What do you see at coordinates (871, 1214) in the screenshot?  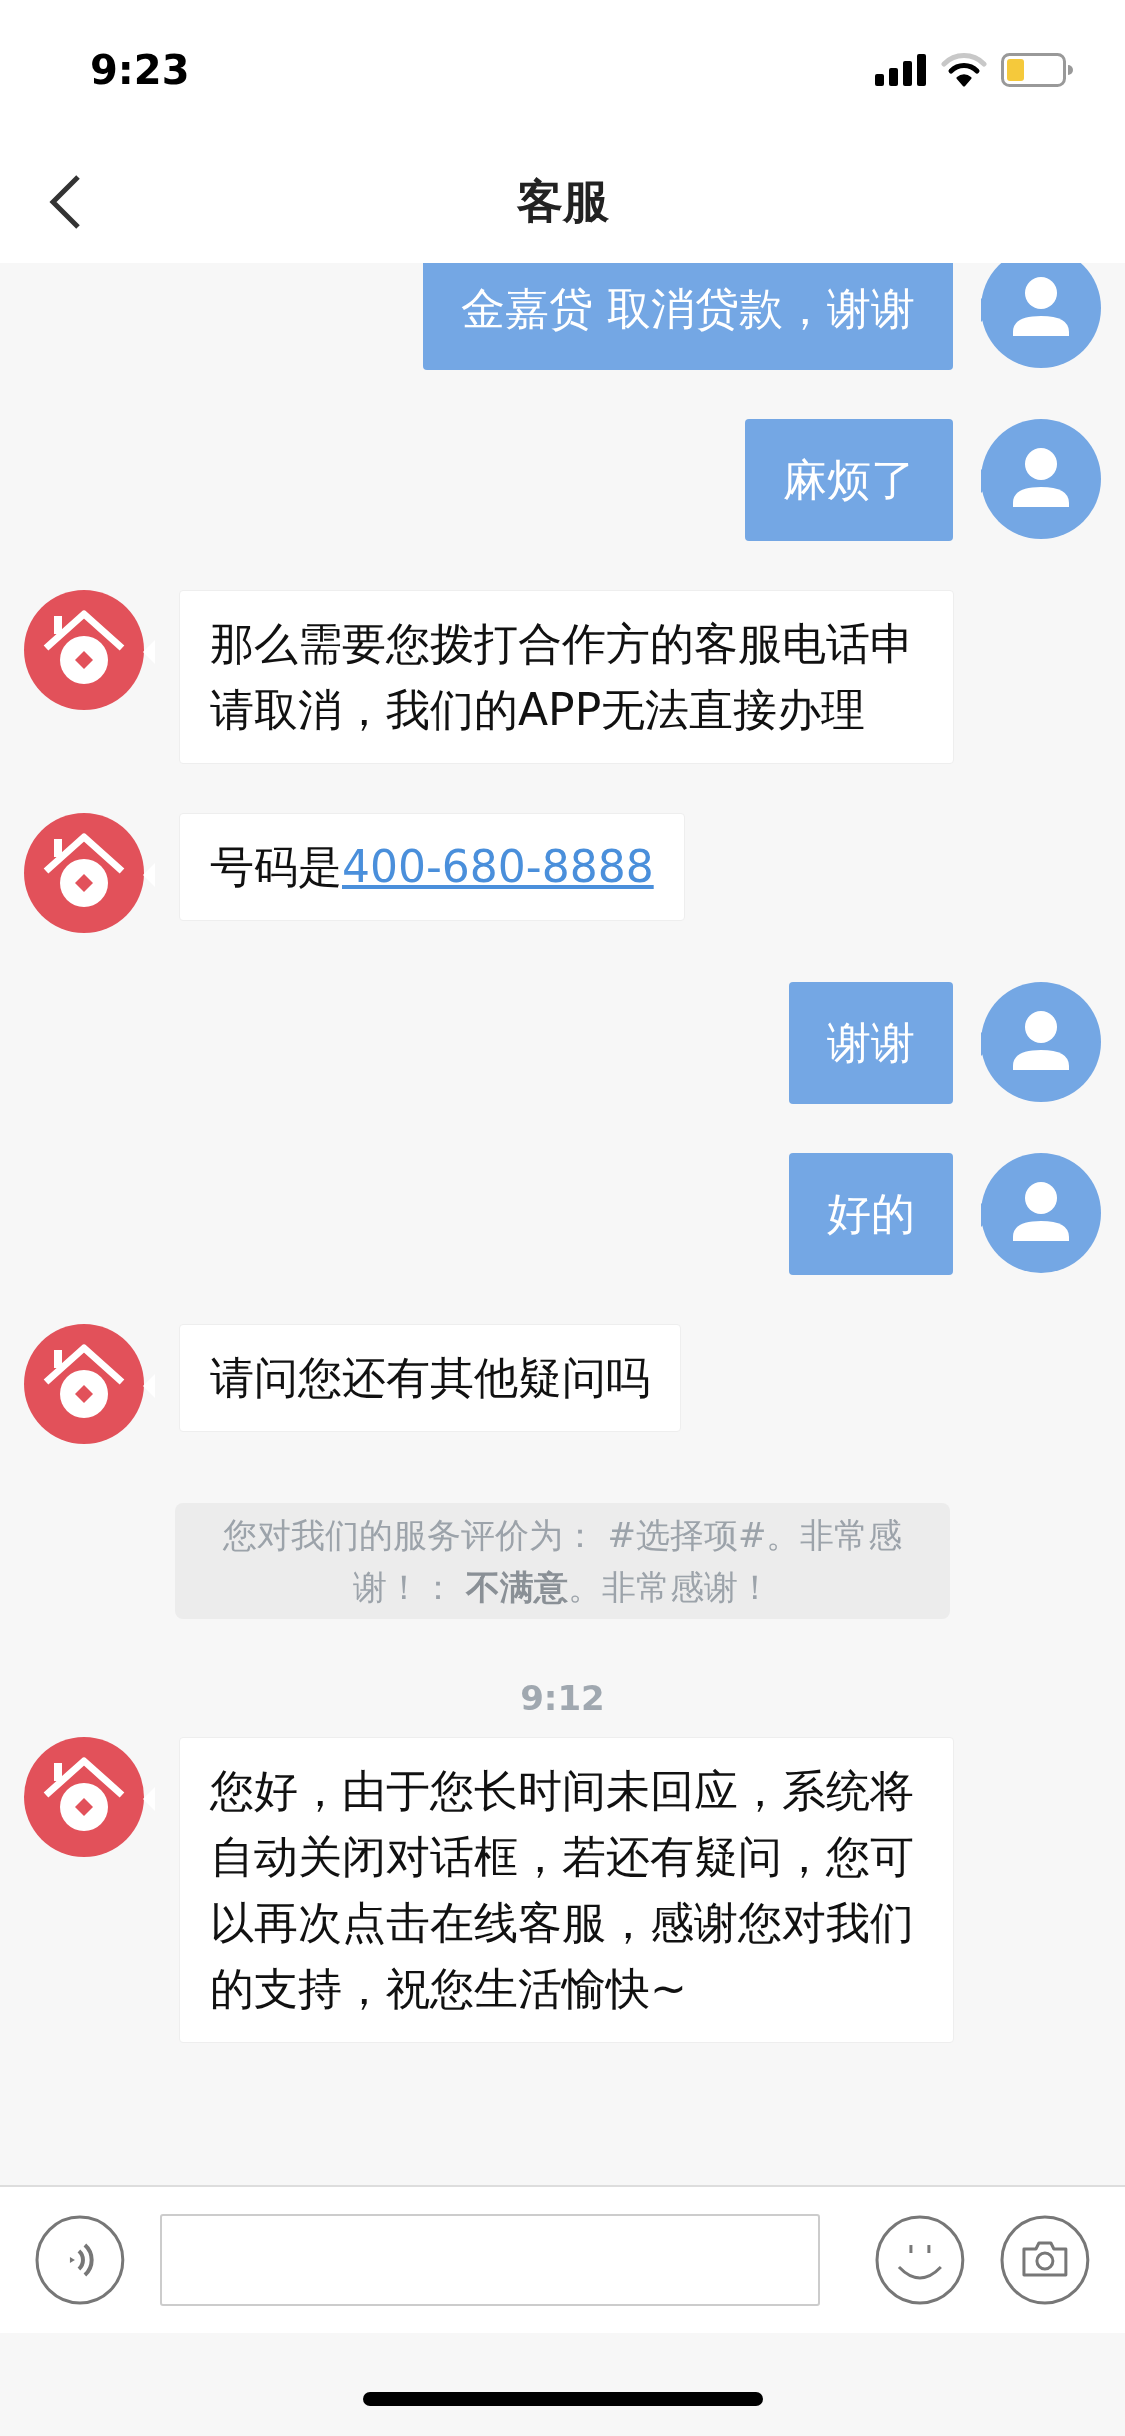 I see `message-bubble: 好的` at bounding box center [871, 1214].